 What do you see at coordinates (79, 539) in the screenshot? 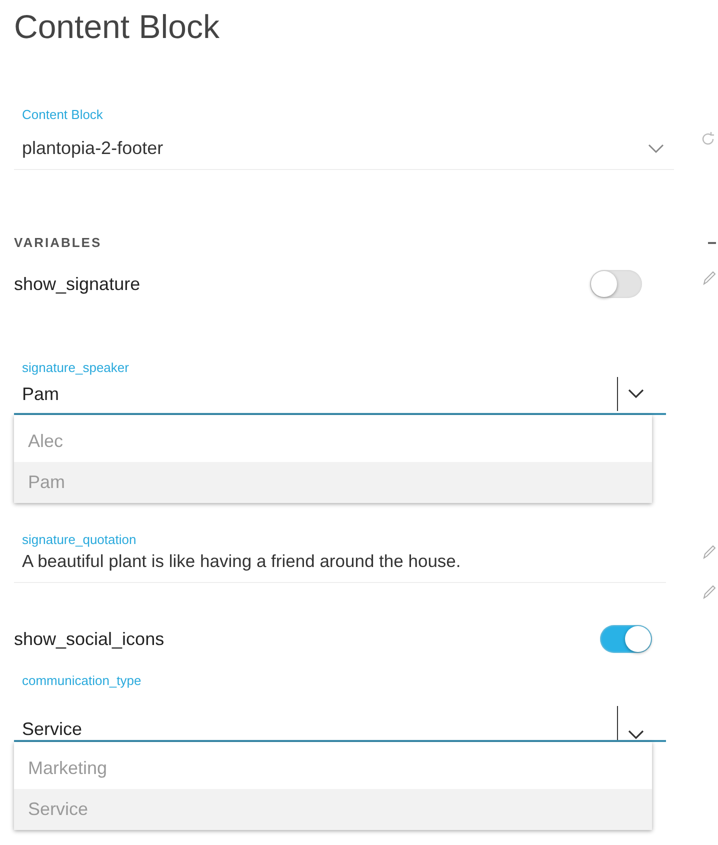
I see `field-label: signature_quotation` at bounding box center [79, 539].